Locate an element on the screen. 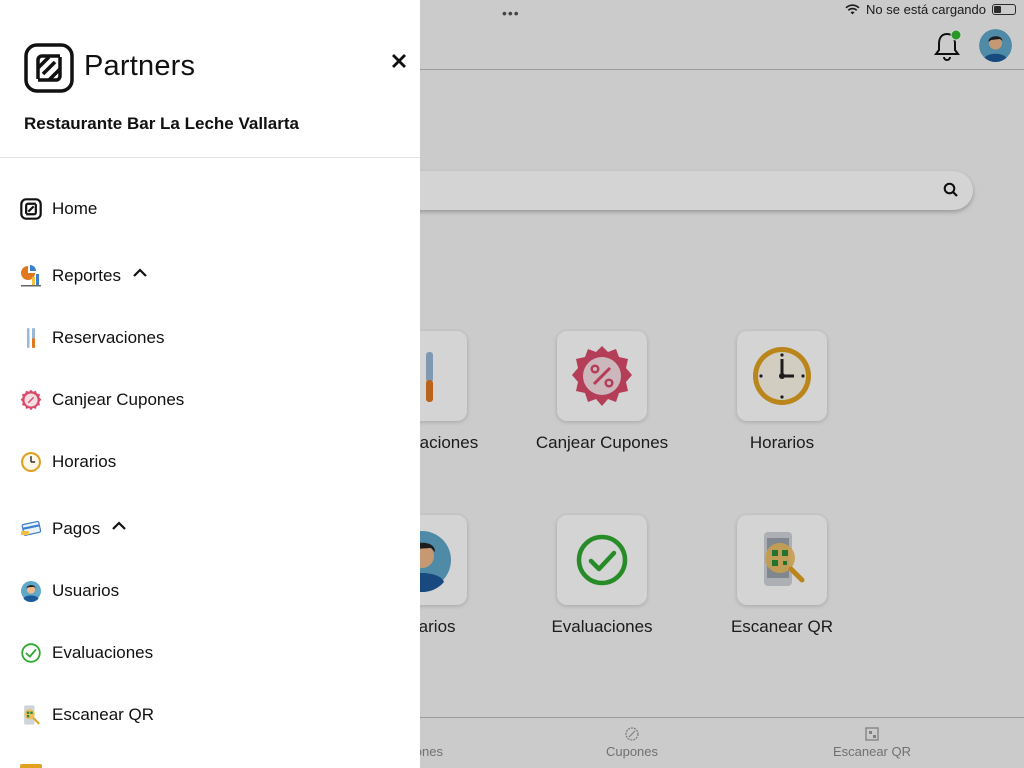 This screenshot has height=768, width=1024. menu-item-label: Usuarios is located at coordinates (86, 590).